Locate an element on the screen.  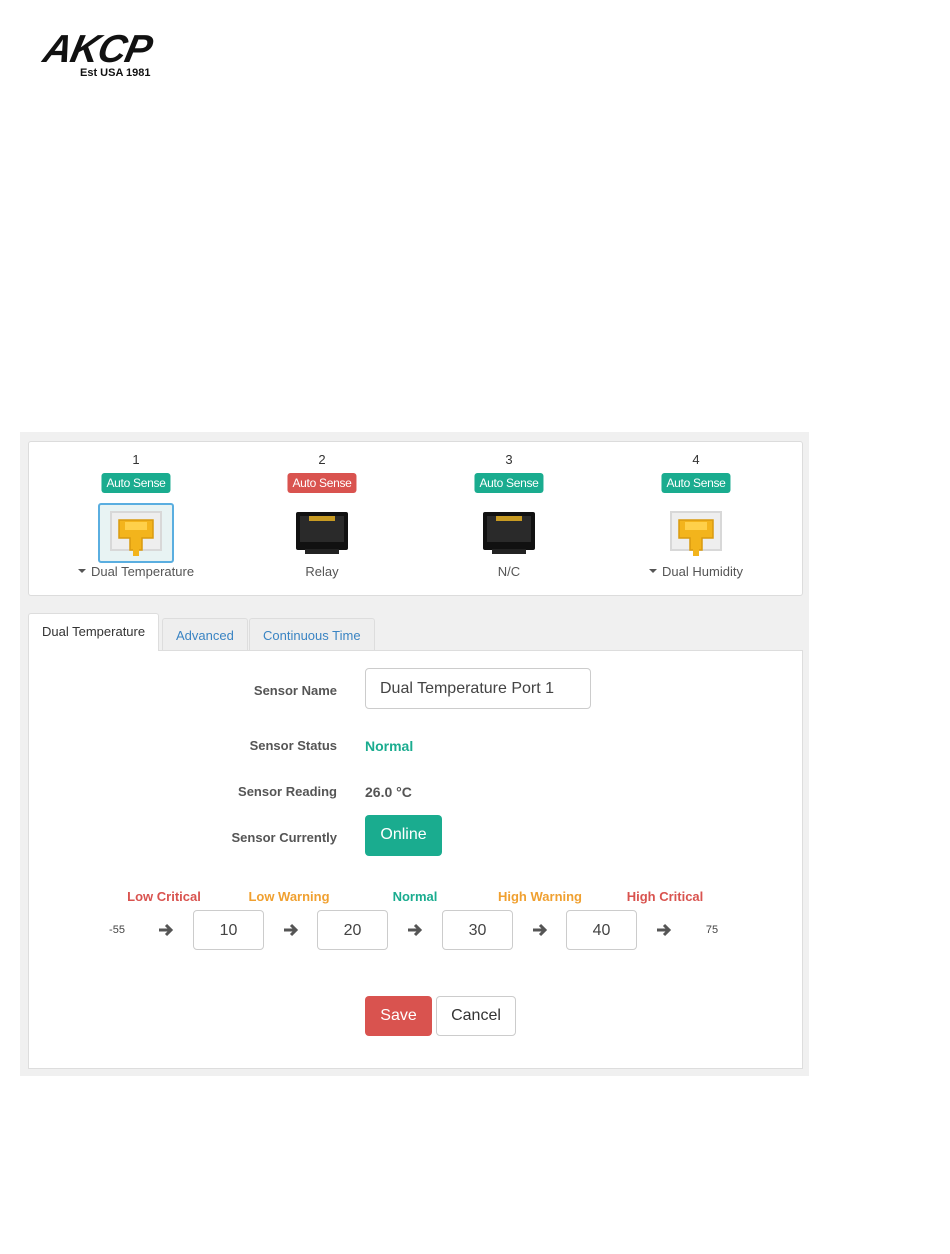
sensor-name-input: Dual Temperature Port 1 is located at coordinates (478, 688).